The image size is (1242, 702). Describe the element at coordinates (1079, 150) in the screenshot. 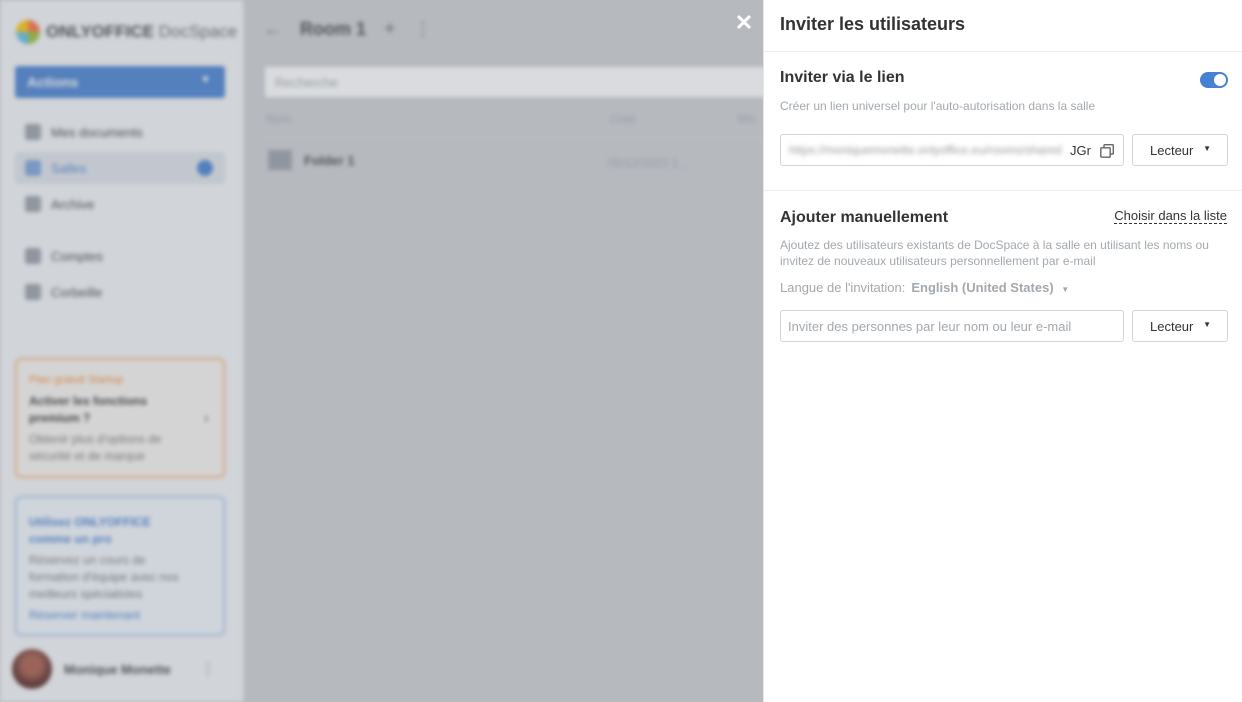

I see `invite-link-url-end: JGr` at that location.